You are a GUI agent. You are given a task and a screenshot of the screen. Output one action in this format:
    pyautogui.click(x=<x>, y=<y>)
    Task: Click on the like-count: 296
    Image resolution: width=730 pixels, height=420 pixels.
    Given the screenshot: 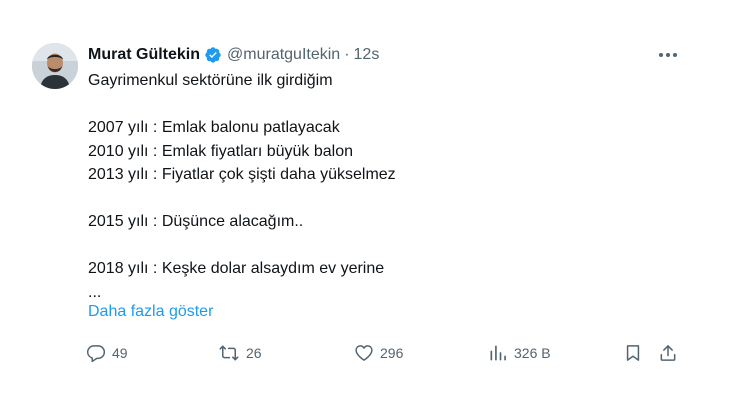 What is the action you would take?
    pyautogui.click(x=392, y=353)
    